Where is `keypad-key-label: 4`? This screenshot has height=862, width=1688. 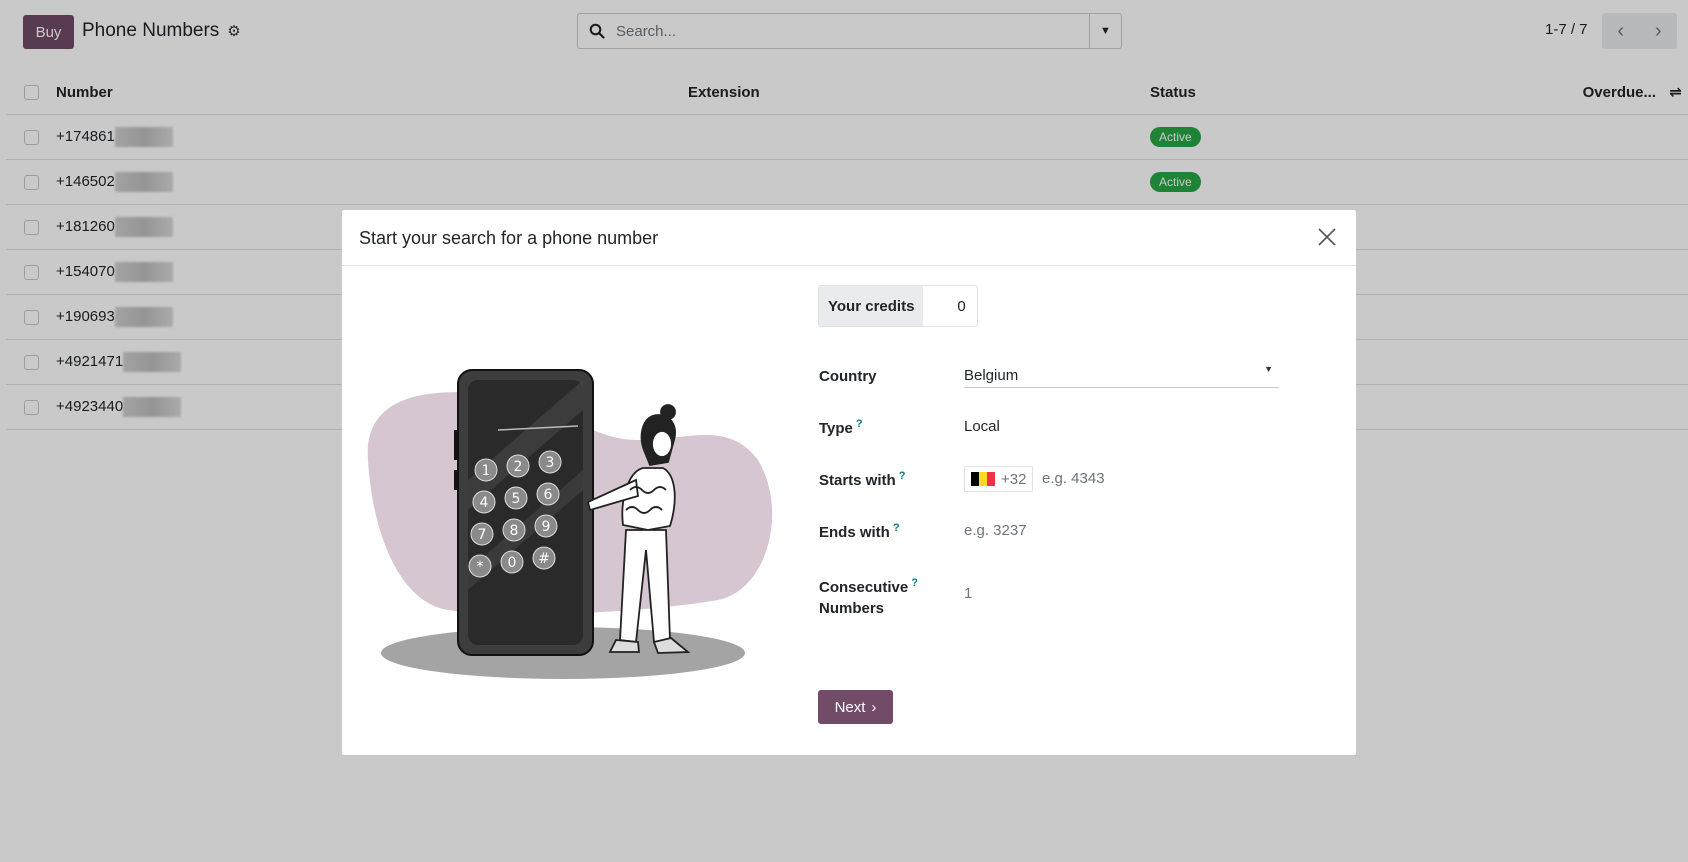 keypad-key-label: 4 is located at coordinates (484, 503).